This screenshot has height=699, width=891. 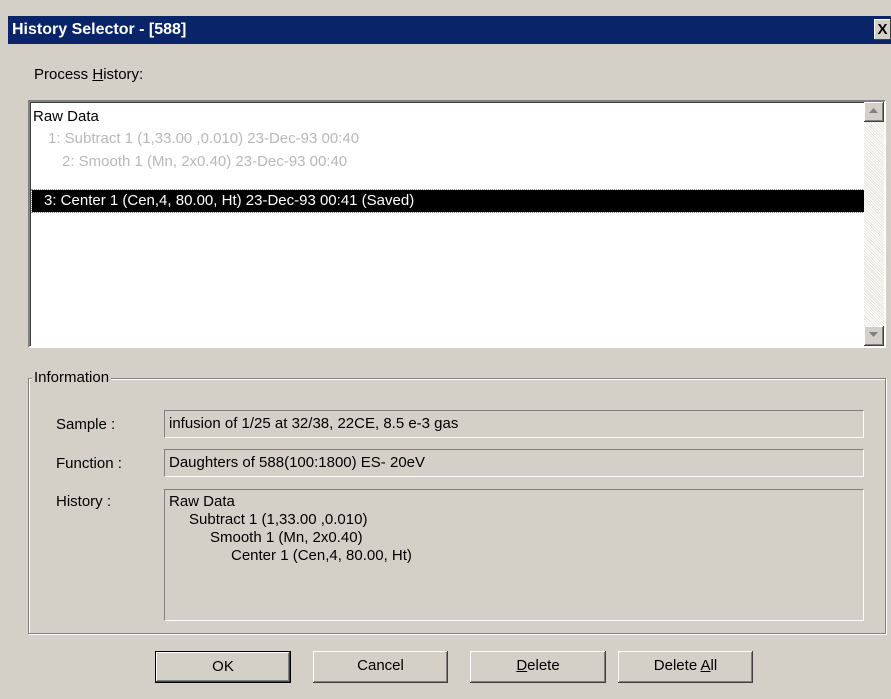 What do you see at coordinates (522, 665) in the screenshot?
I see `delete-accel: D` at bounding box center [522, 665].